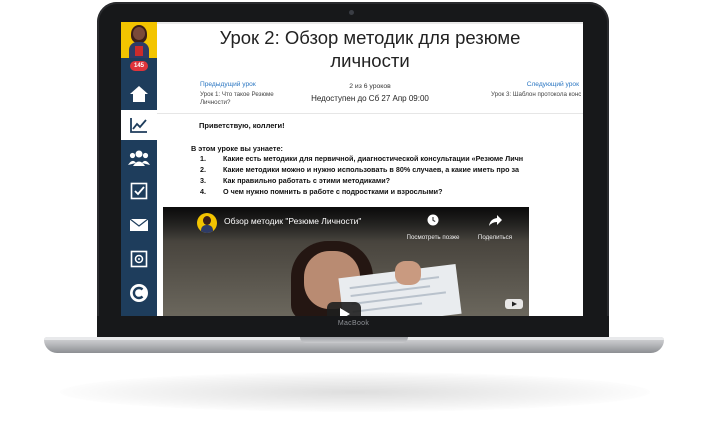 The width and height of the screenshot is (707, 427). What do you see at coordinates (203, 158) in the screenshot?
I see `list-item-number: 1.` at bounding box center [203, 158].